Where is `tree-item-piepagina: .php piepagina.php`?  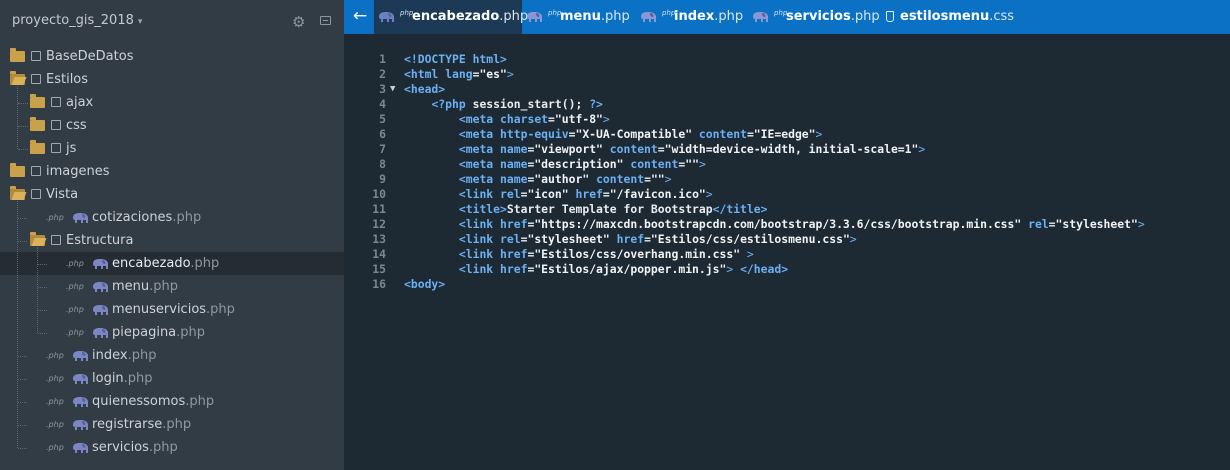 tree-item-piepagina: .php piepagina.php is located at coordinates (172, 332).